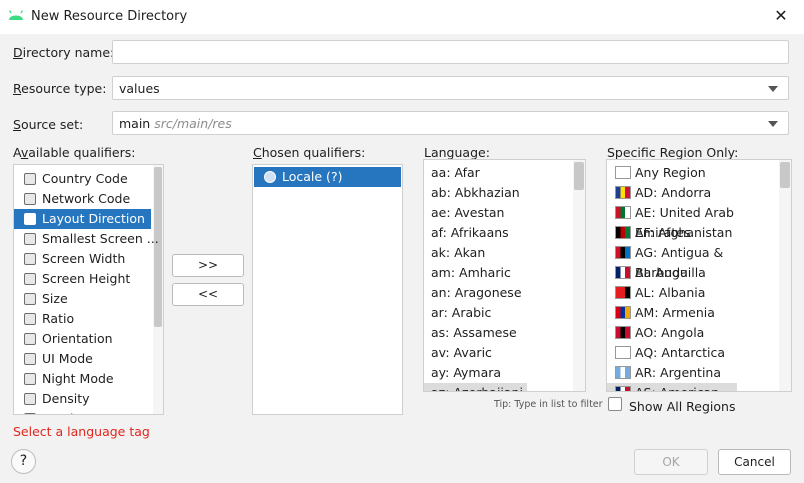  I want to click on language-label: Language:, so click(457, 152).